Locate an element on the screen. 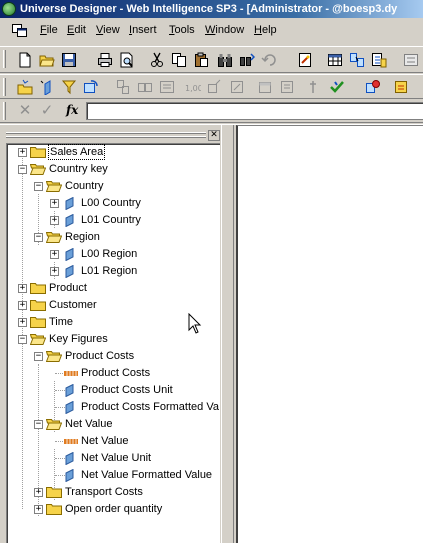 The image size is (423, 543). query-button is located at coordinates (287, 87).